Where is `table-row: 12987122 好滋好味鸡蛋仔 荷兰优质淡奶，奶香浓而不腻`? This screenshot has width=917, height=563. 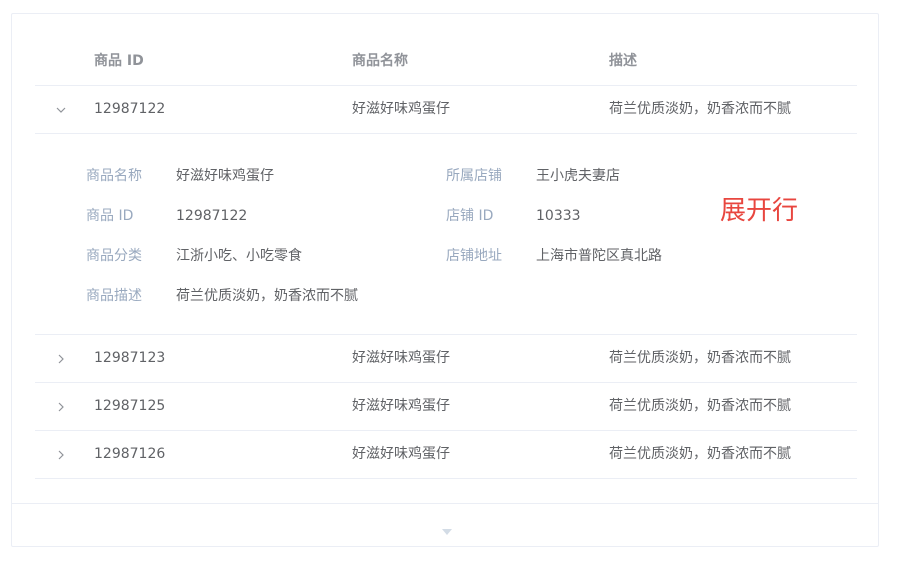 table-row: 12987122 好滋好味鸡蛋仔 荷兰优质淡奶，奶香浓而不腻 is located at coordinates (446, 110).